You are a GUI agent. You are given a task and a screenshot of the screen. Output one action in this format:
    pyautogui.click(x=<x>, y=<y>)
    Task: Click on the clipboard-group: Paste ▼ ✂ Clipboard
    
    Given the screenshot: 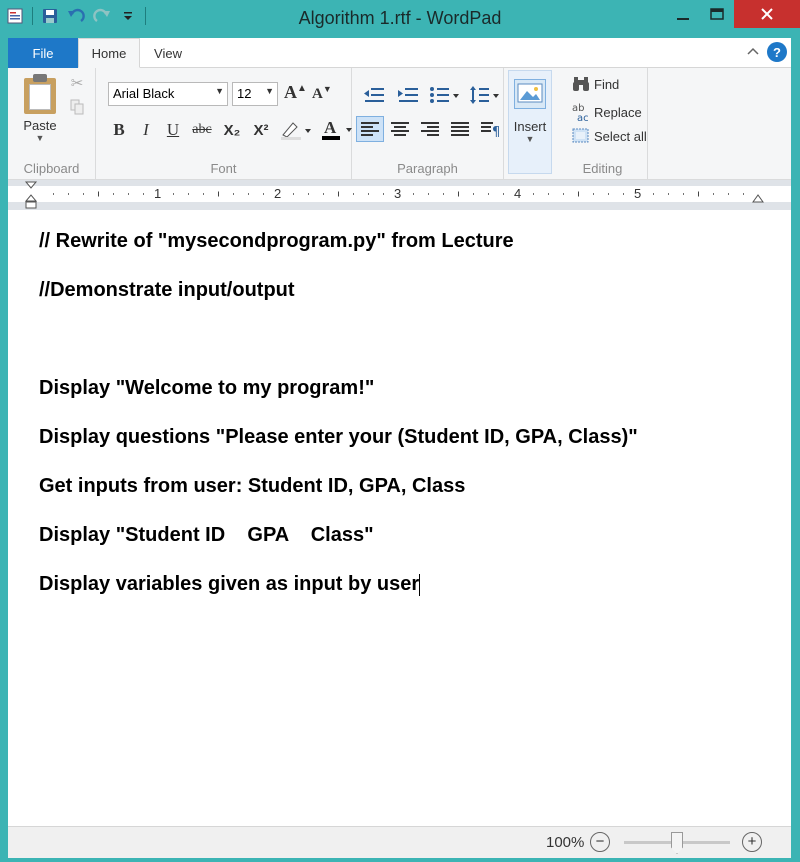 What is the action you would take?
    pyautogui.click(x=52, y=124)
    